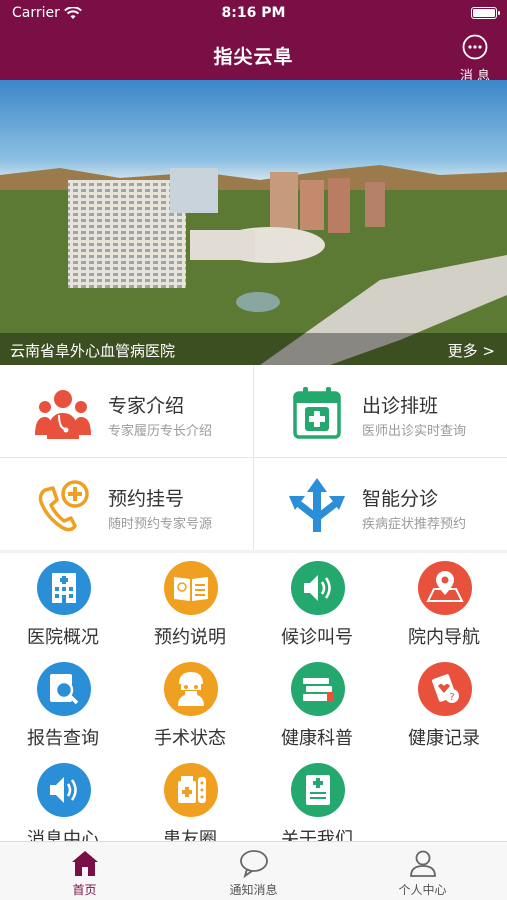 The width and height of the screenshot is (507, 900). Describe the element at coordinates (253, 42) in the screenshot. I see `app-header: Carrier 8:16 PM 指尖云阜 消 息` at that location.